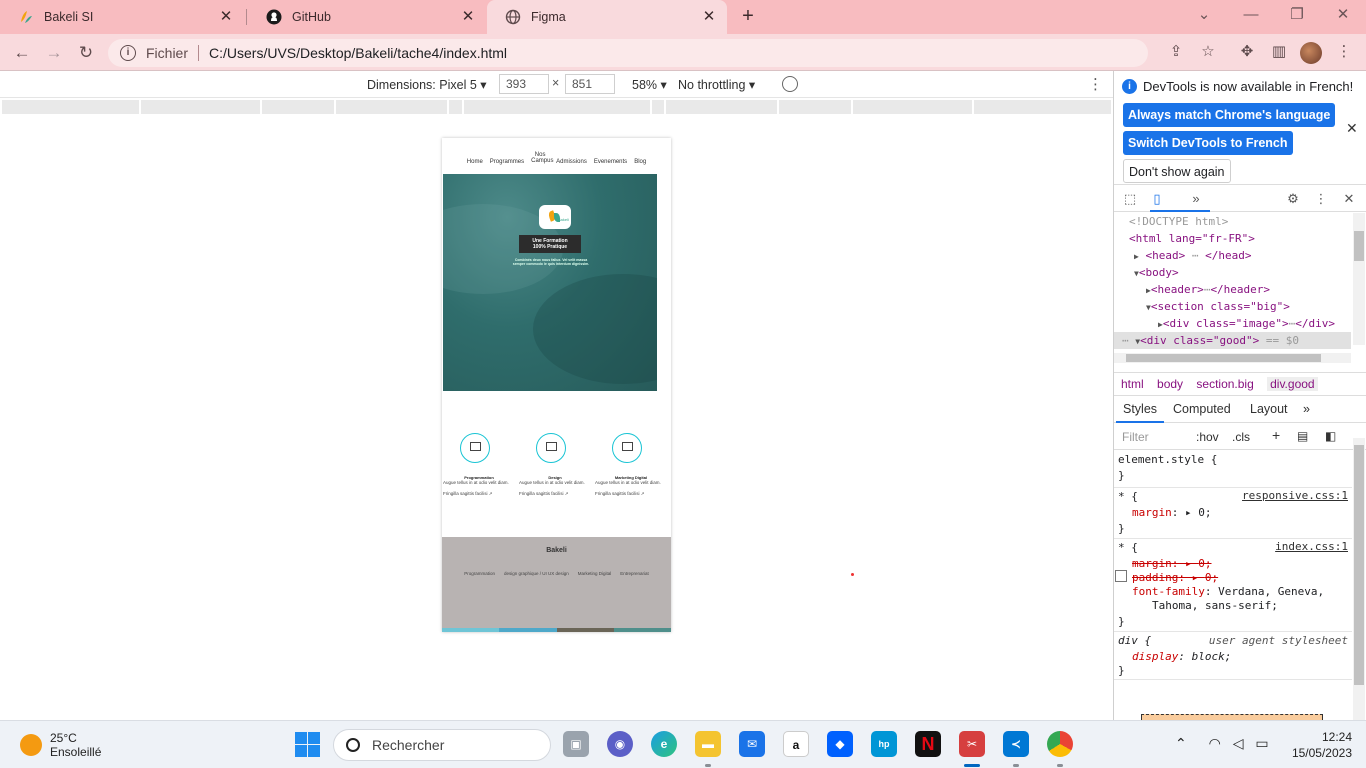 The width and height of the screenshot is (1366, 768). Describe the element at coordinates (1135, 437) in the screenshot. I see `filter-input: Filter` at that location.